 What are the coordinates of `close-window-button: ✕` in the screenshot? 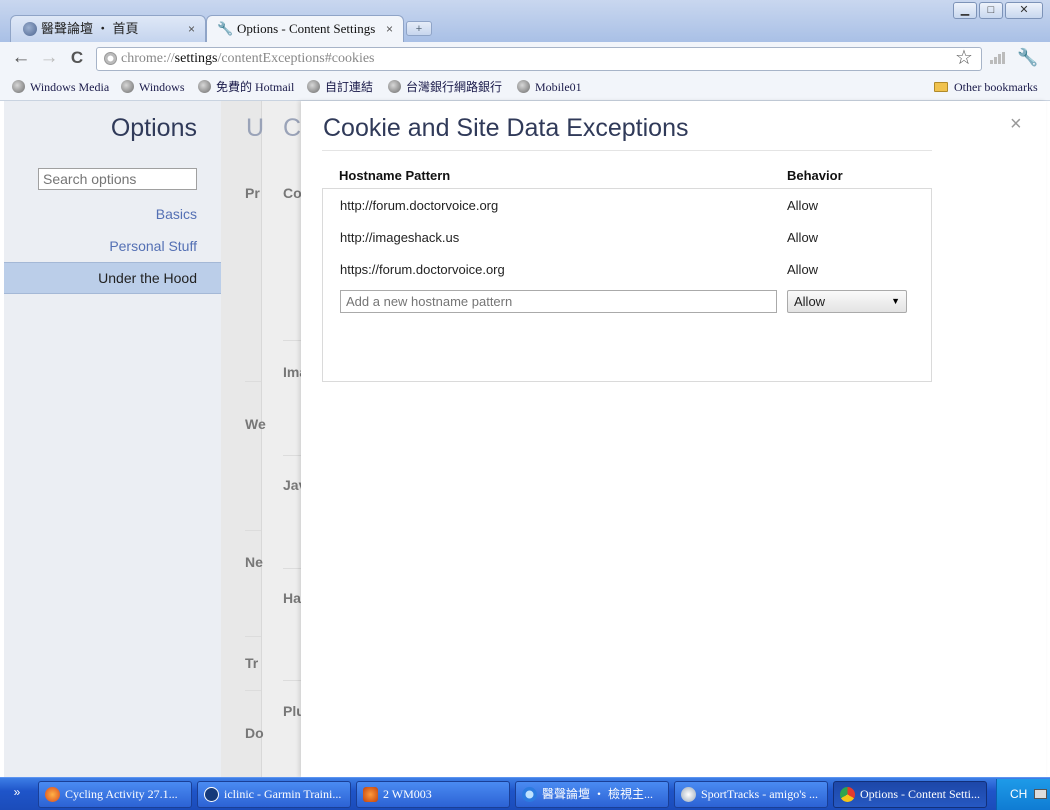 It's located at (1024, 10).